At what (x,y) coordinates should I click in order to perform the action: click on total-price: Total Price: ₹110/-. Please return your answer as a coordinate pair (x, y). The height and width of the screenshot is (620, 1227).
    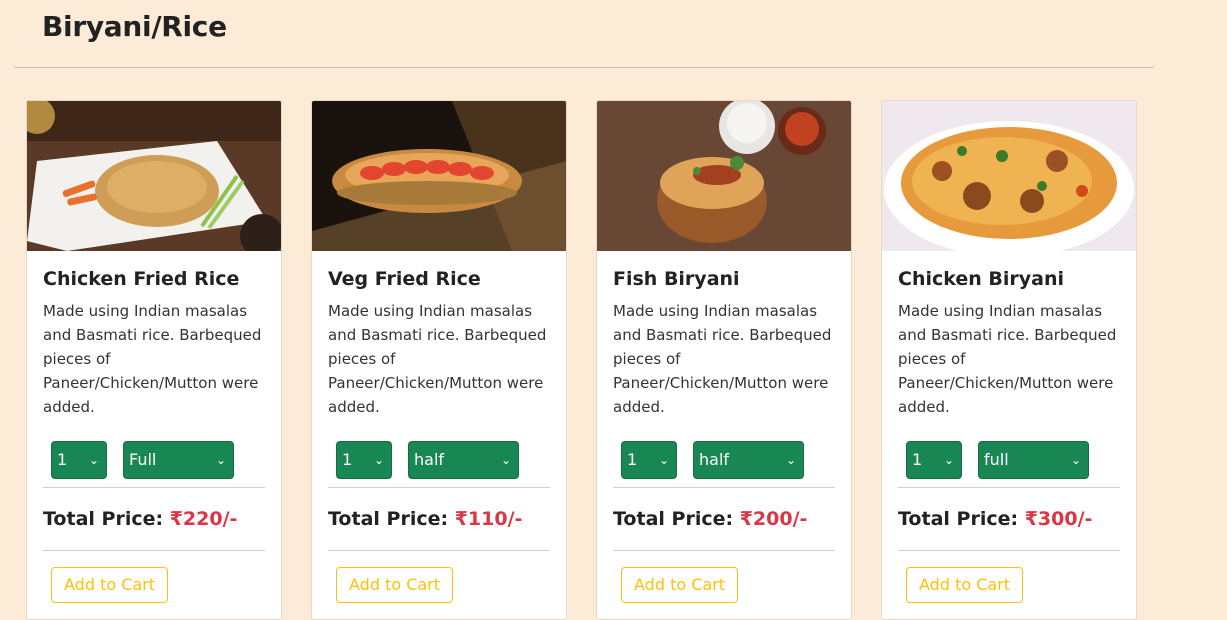
    Looking at the image, I should click on (439, 519).